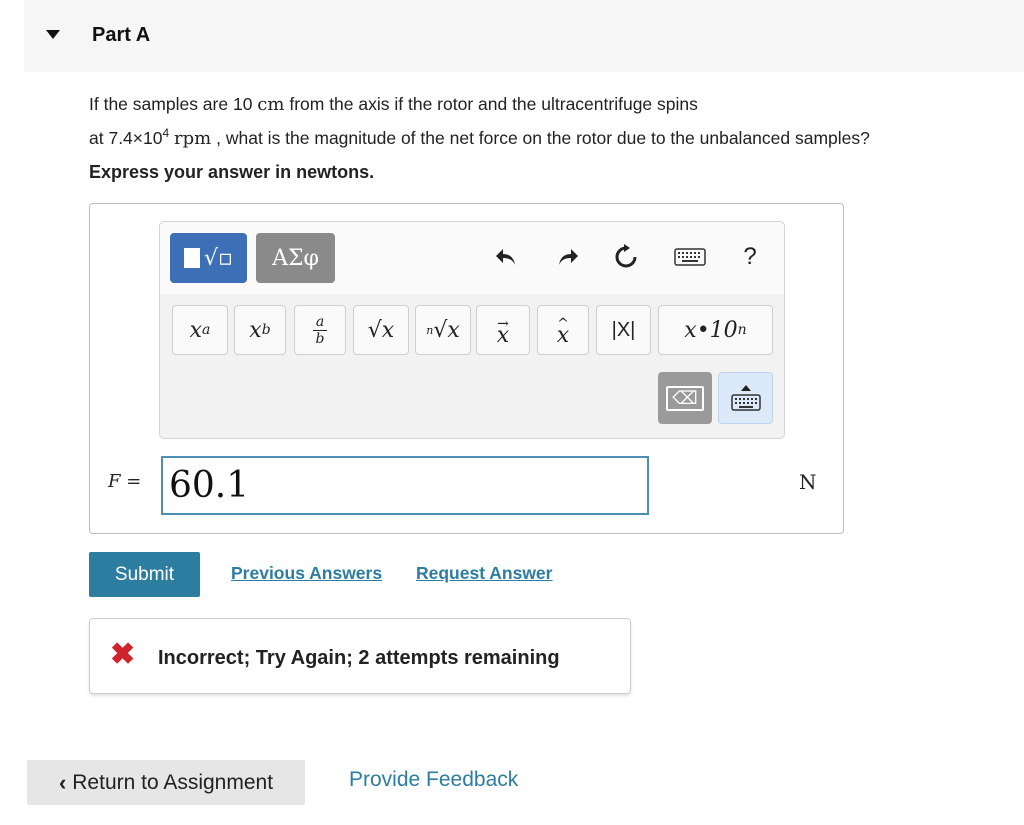  What do you see at coordinates (171, 104) in the screenshot?
I see `question-line1-a: If the samples are 10` at bounding box center [171, 104].